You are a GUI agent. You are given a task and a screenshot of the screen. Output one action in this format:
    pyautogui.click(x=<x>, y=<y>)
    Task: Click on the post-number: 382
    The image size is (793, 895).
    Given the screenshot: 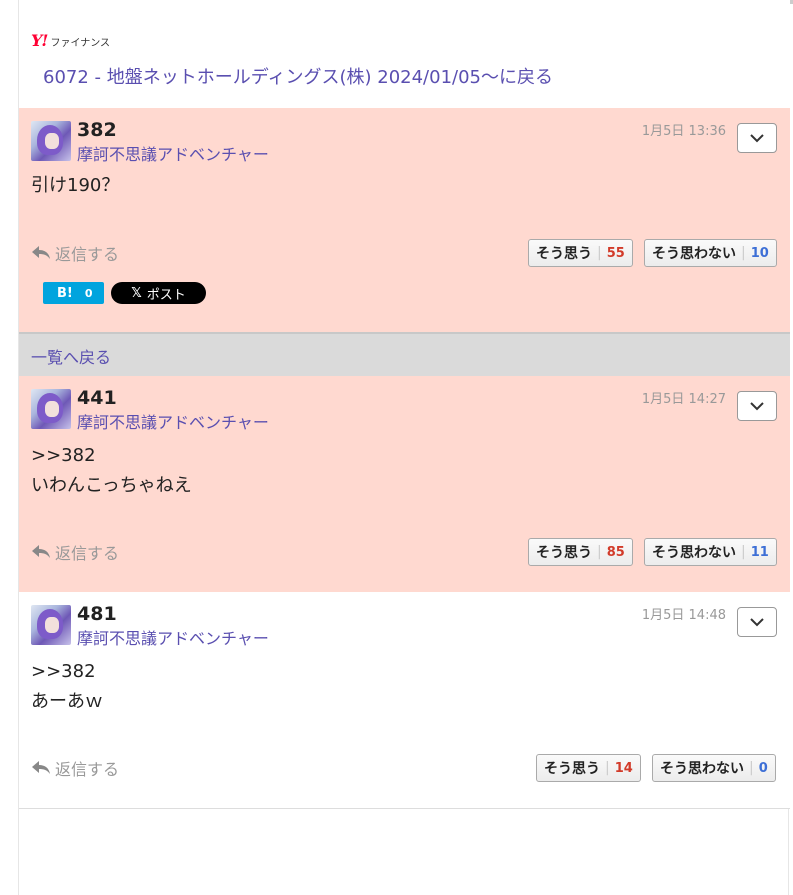 What is the action you would take?
    pyautogui.click(x=97, y=130)
    